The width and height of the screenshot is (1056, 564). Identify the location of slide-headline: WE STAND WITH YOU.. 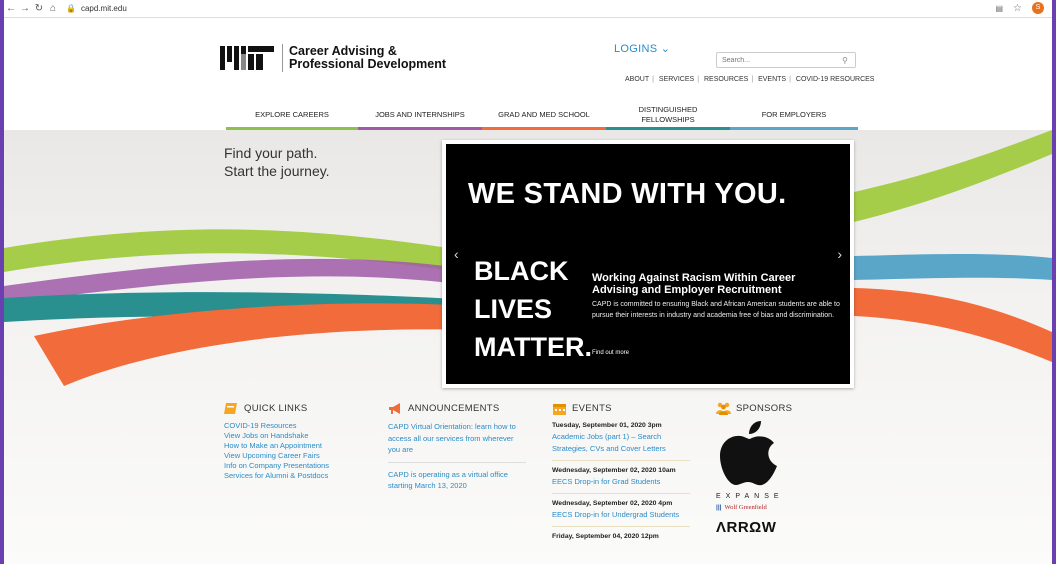
(627, 194).